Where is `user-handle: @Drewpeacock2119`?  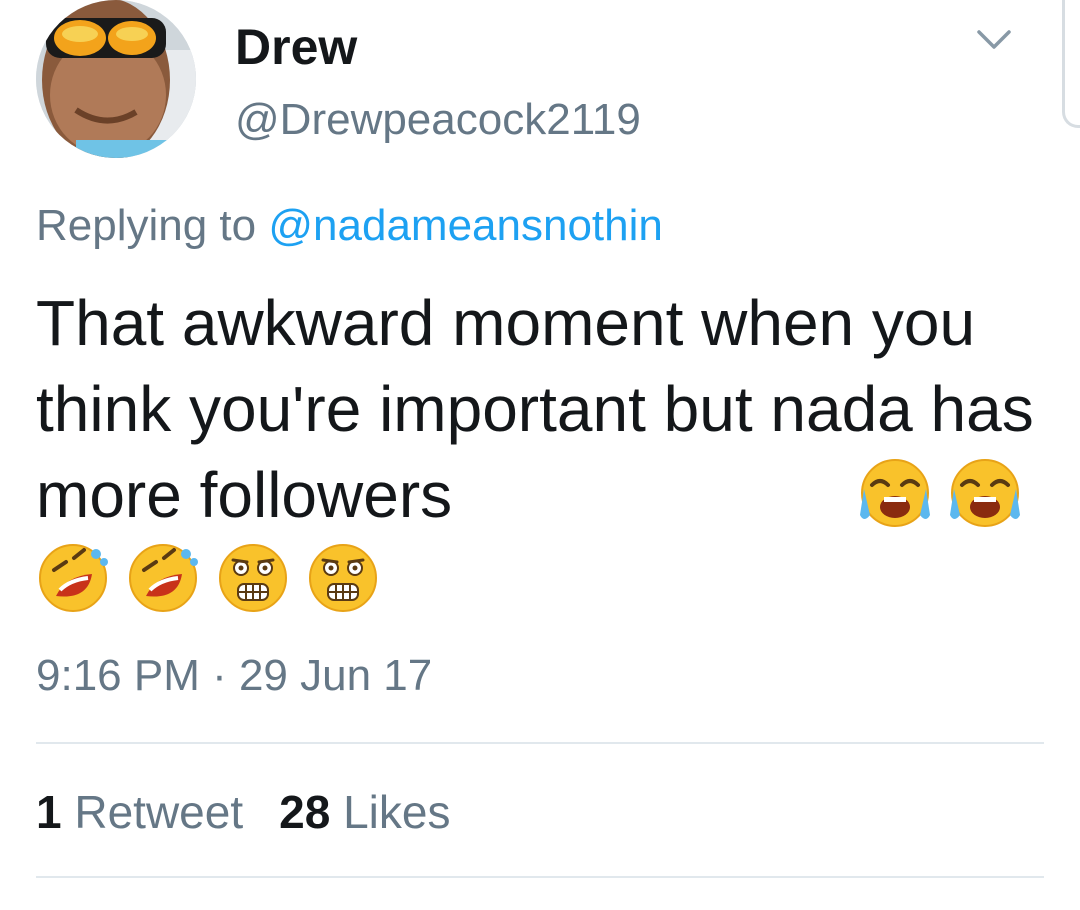 user-handle: @Drewpeacock2119 is located at coordinates (438, 120).